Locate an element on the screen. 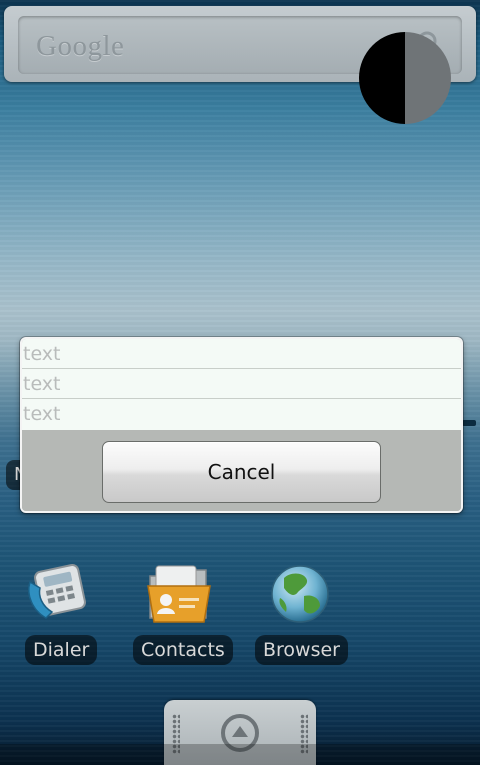 The image size is (480, 765). text-field-1: text is located at coordinates (241, 354).